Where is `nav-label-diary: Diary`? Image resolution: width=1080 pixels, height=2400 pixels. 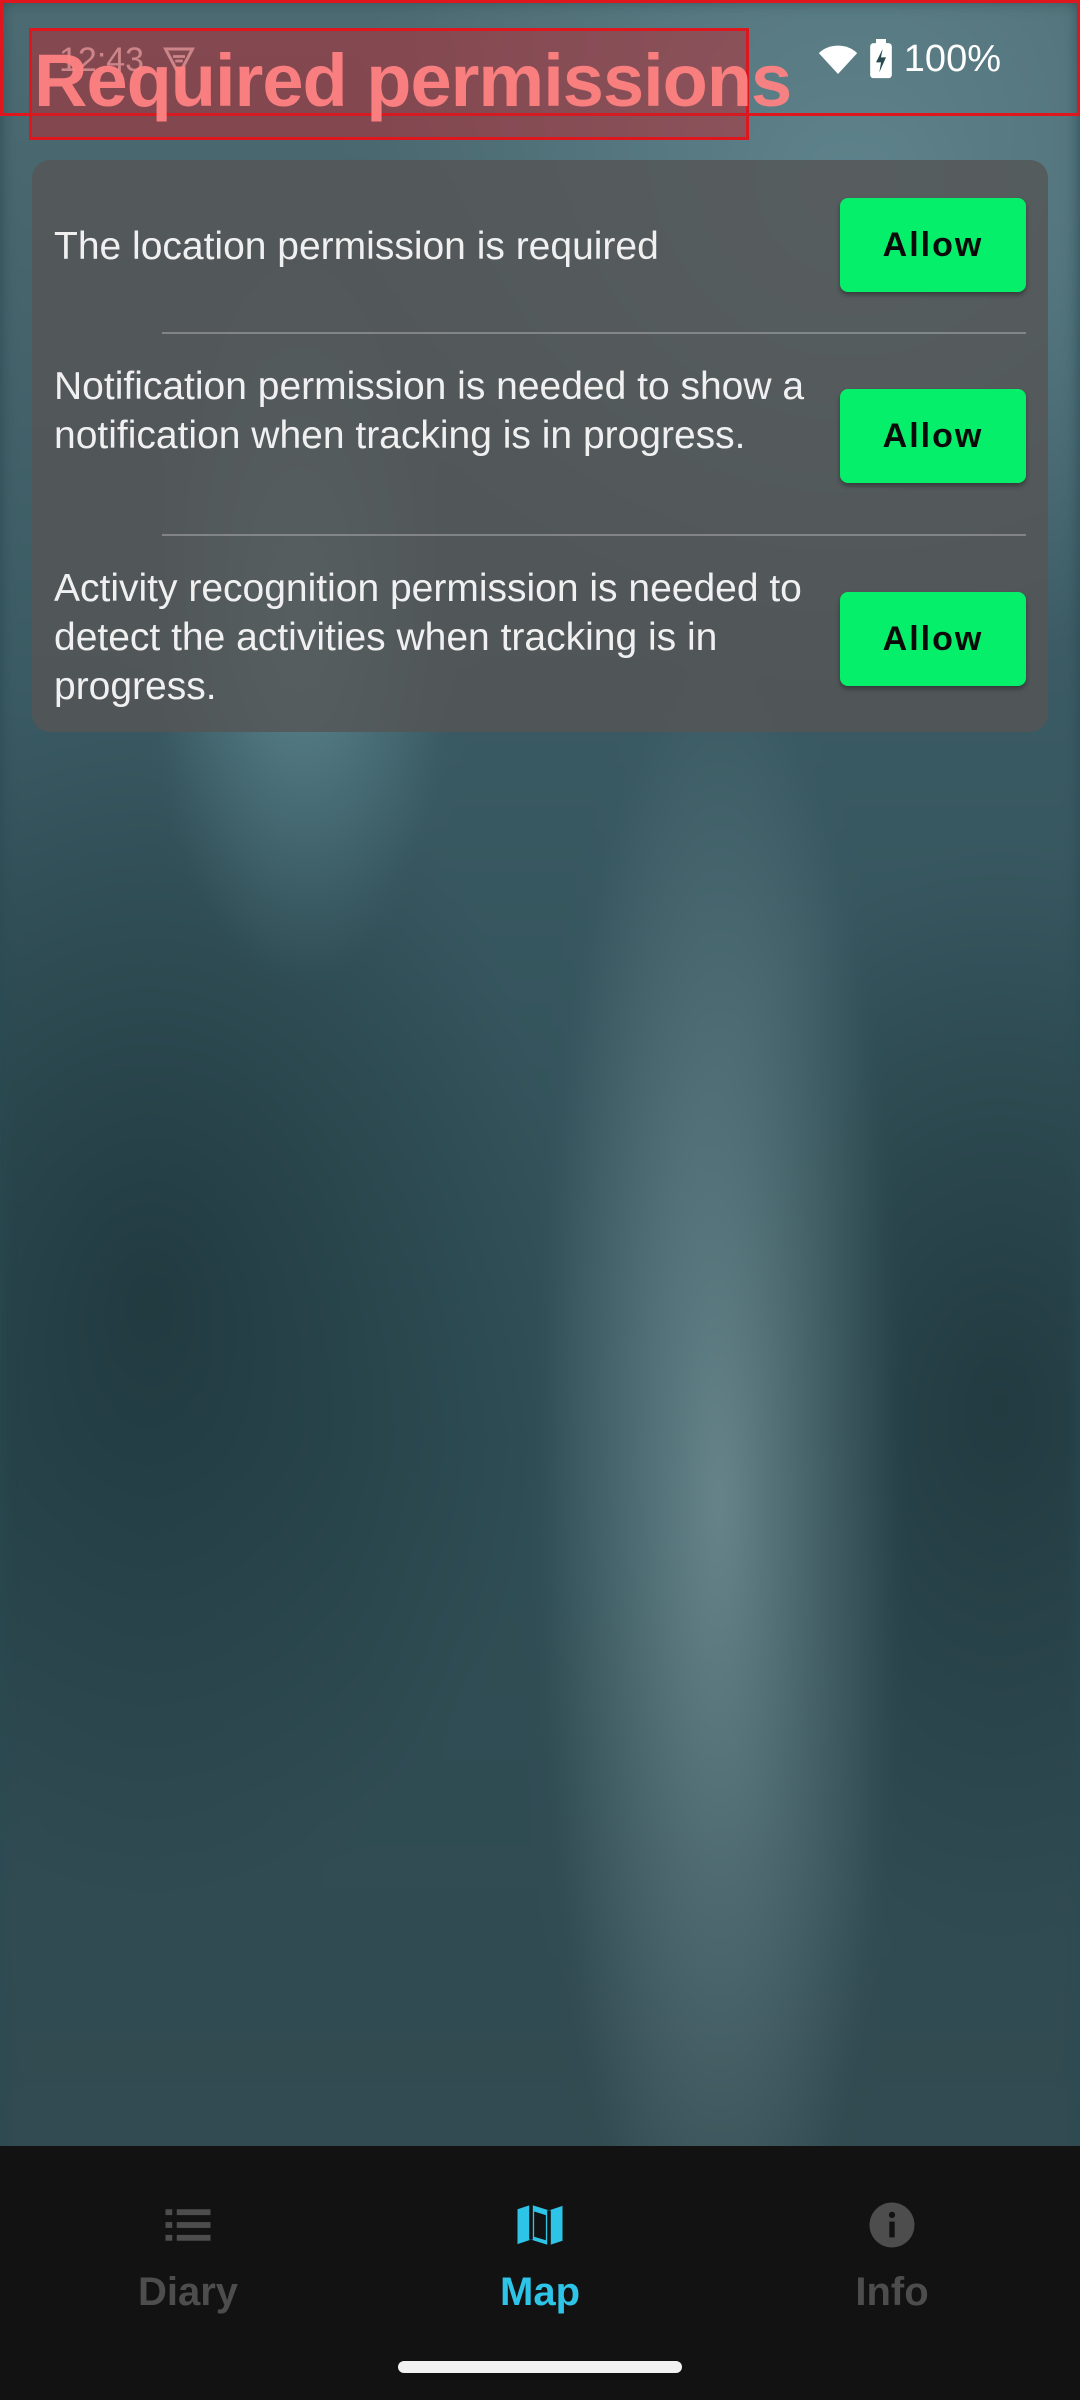
nav-label-diary: Diary is located at coordinates (188, 2292).